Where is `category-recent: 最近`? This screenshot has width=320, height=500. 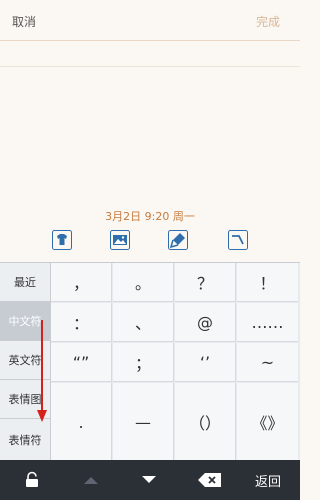
category-recent: 最近 is located at coordinates (25, 282).